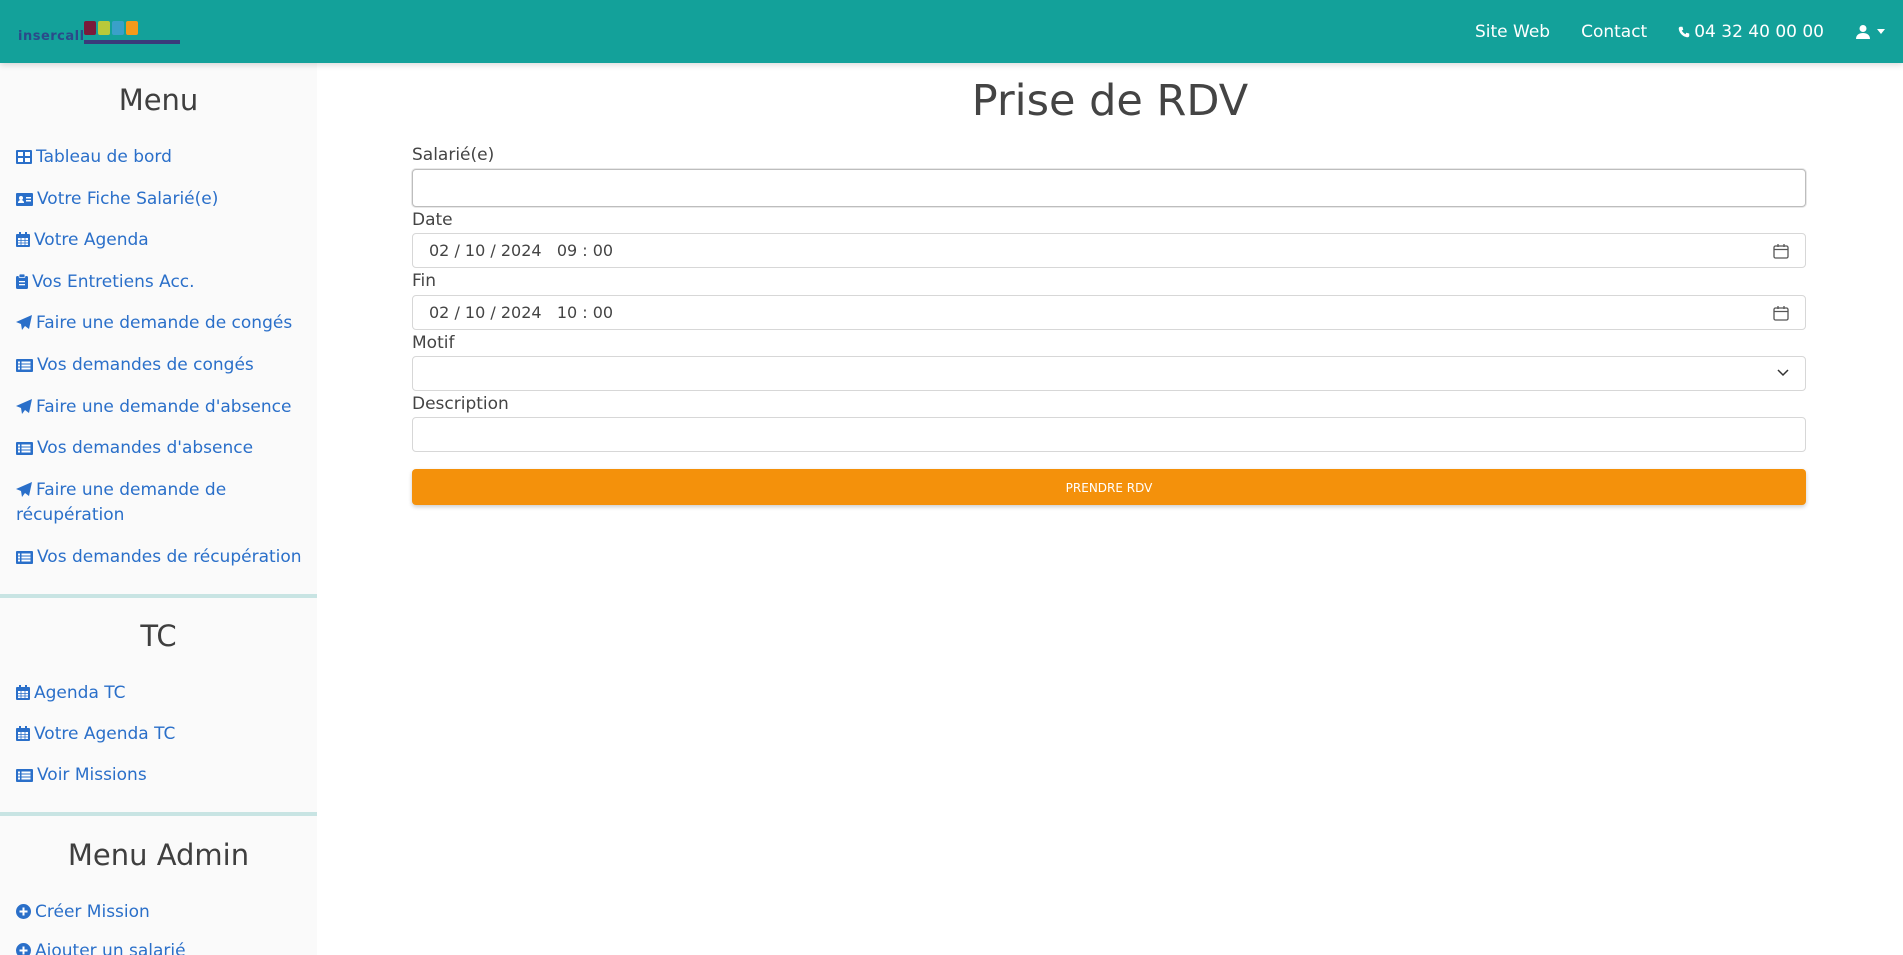 This screenshot has height=955, width=1903. Describe the element at coordinates (158, 636) in the screenshot. I see `tc-title: TC` at that location.